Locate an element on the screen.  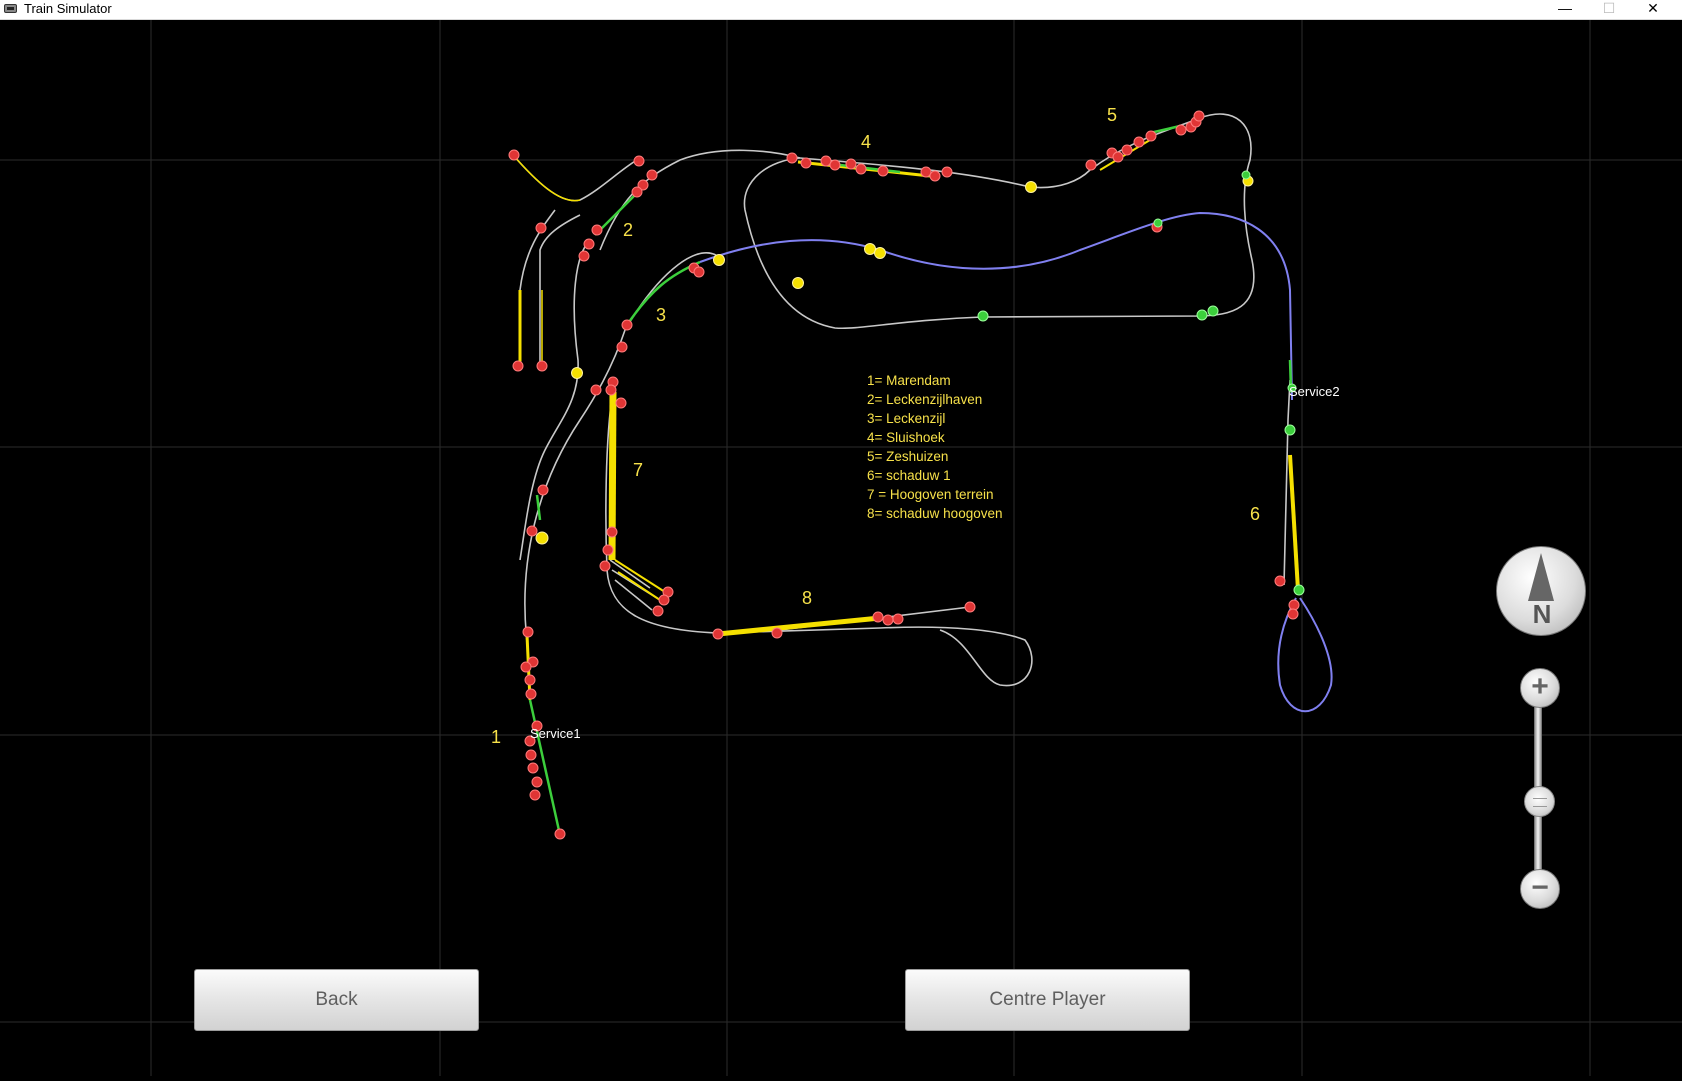
area-number-2: 2 is located at coordinates (628, 230).